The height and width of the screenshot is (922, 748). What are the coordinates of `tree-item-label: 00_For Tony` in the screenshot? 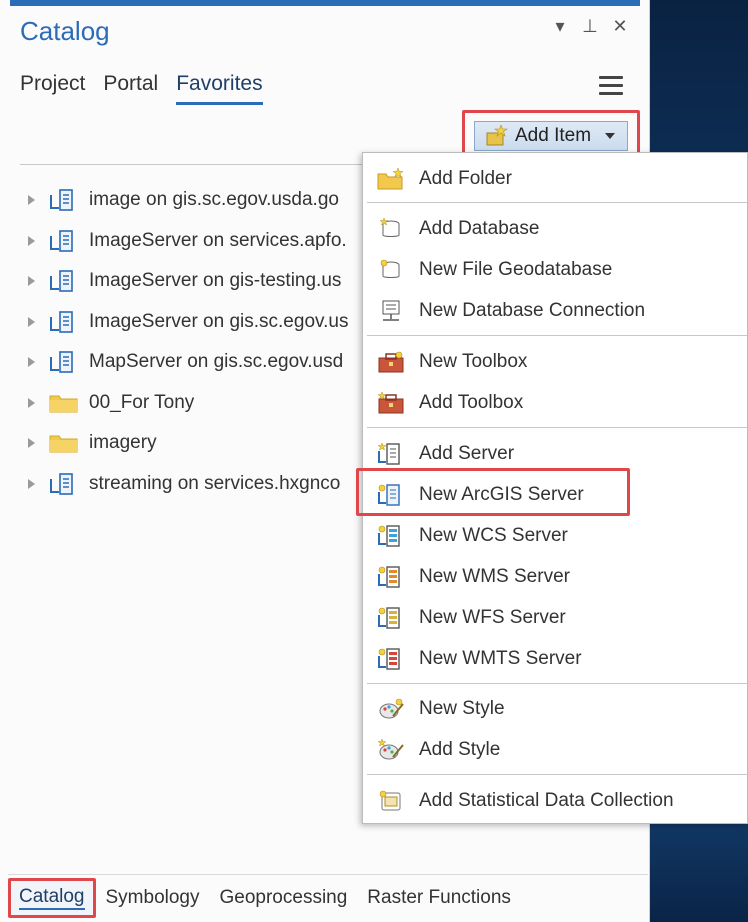 It's located at (142, 402).